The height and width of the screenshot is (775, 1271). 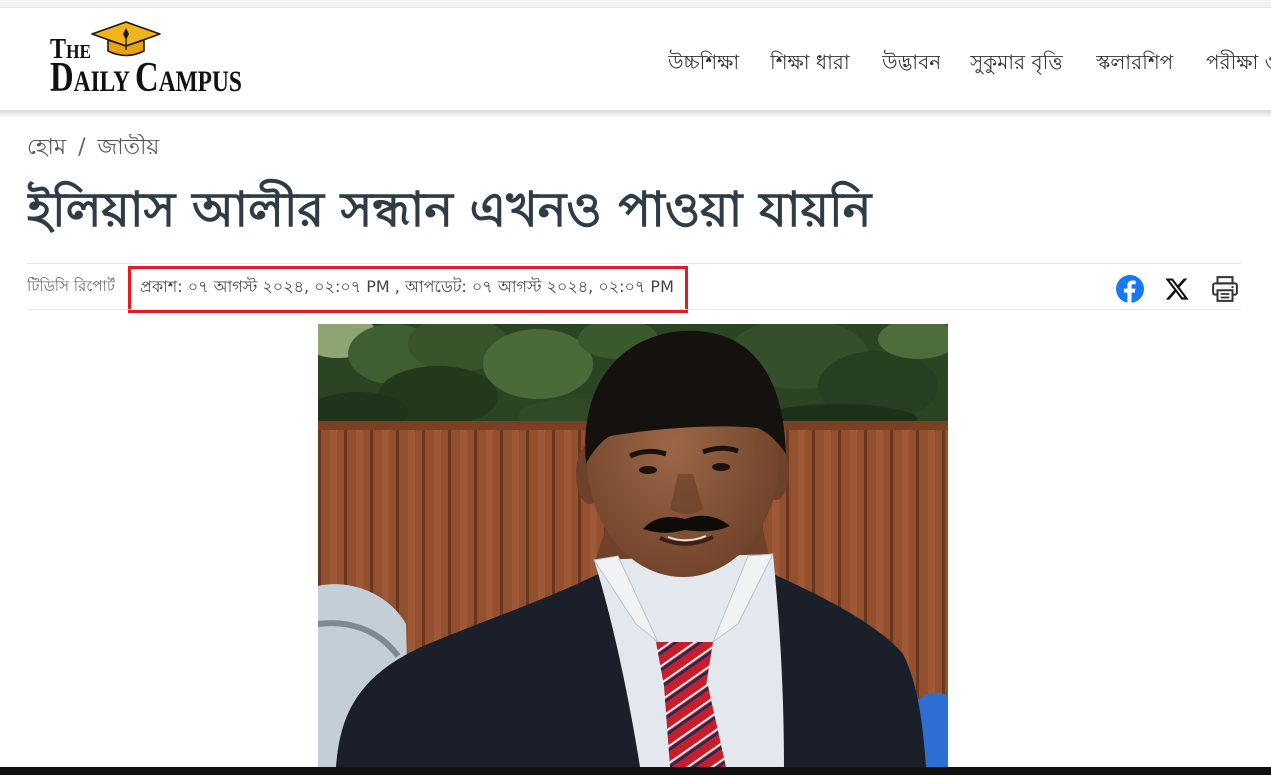 I want to click on person-eye-right, so click(x=721, y=467).